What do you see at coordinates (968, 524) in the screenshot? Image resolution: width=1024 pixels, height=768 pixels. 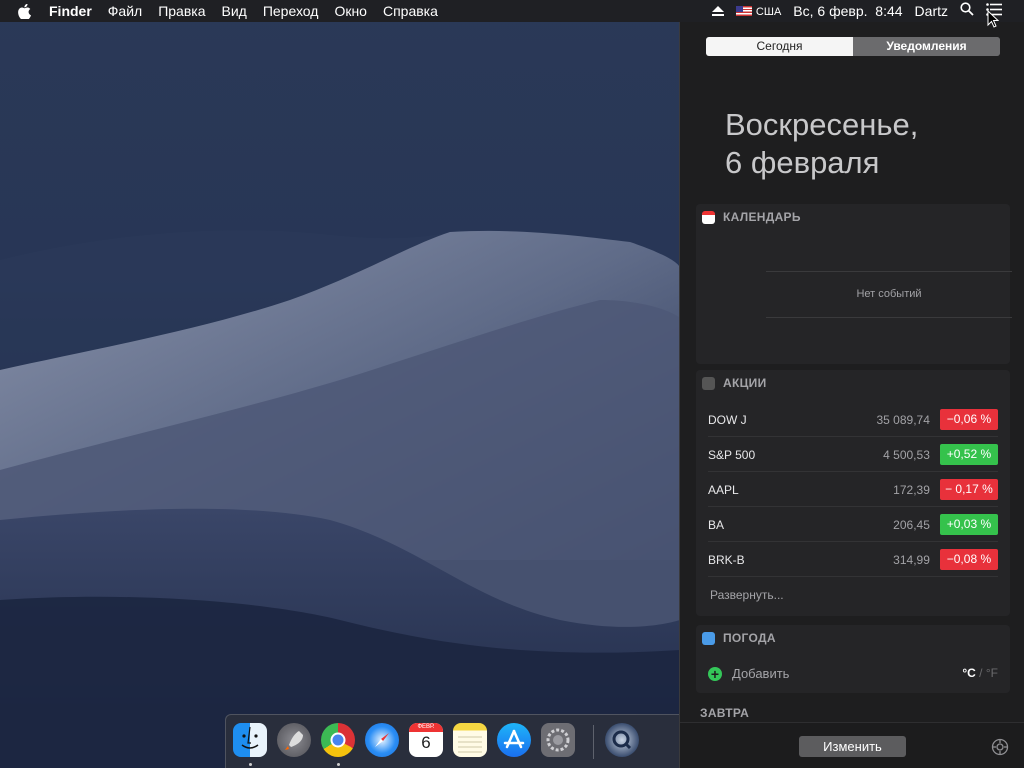 I see `stock-change-badge: +0,03 %` at bounding box center [968, 524].